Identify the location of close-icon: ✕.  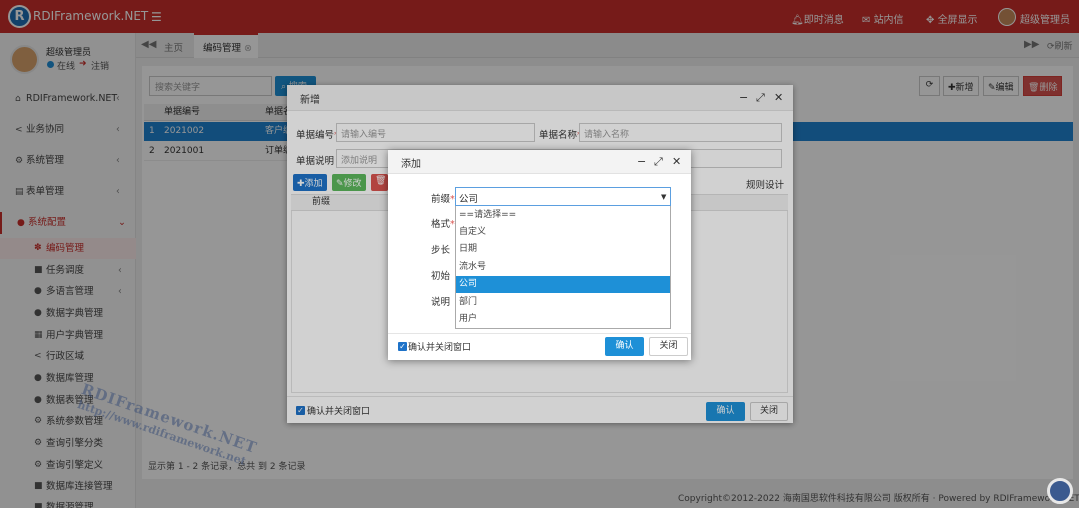
(676, 161).